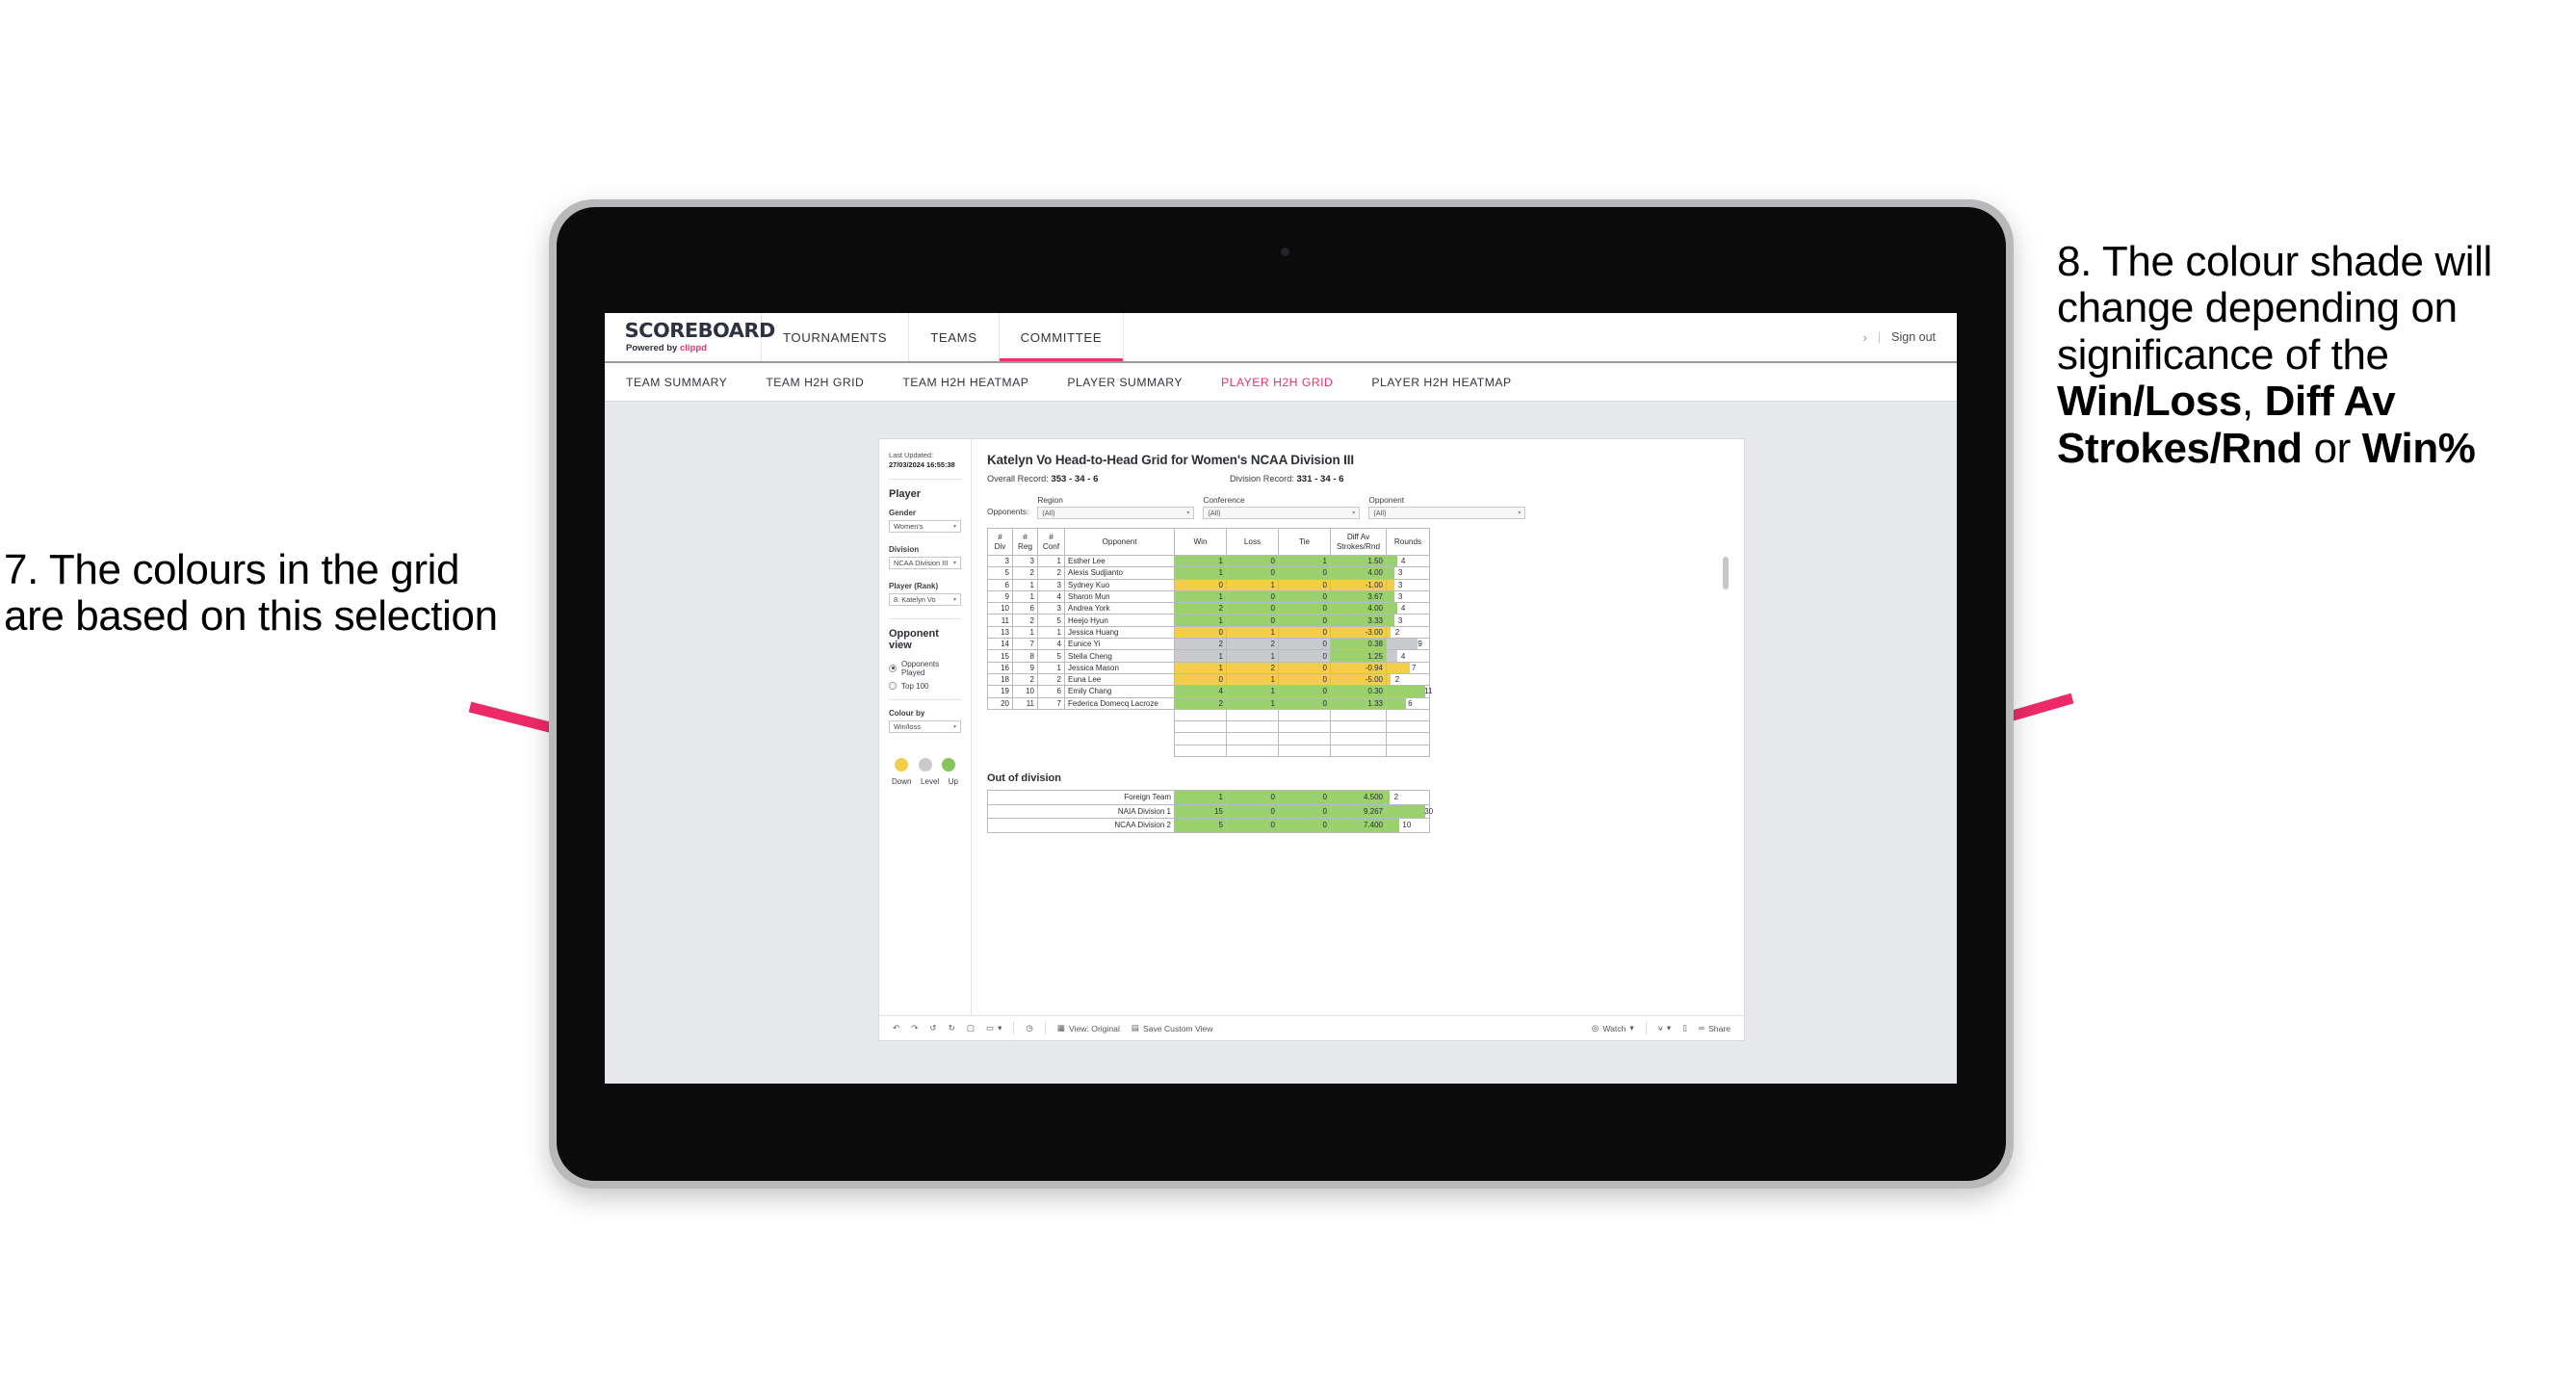 This screenshot has height=1386, width=2576. What do you see at coordinates (1024, 778) in the screenshot?
I see `out-of-division-title: Out of division` at bounding box center [1024, 778].